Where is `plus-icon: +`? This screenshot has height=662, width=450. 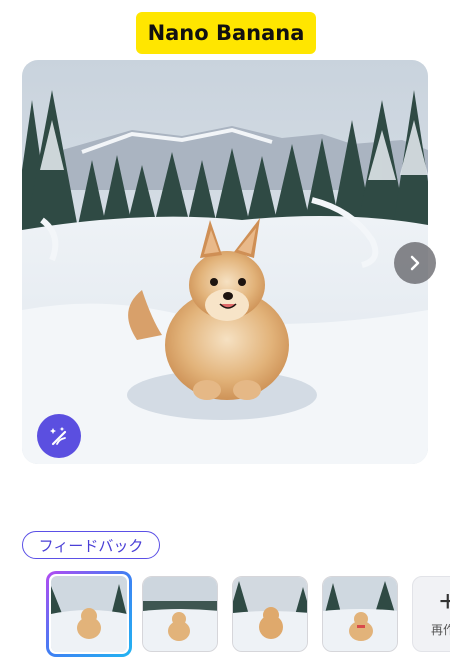 plus-icon: + is located at coordinates (444, 601).